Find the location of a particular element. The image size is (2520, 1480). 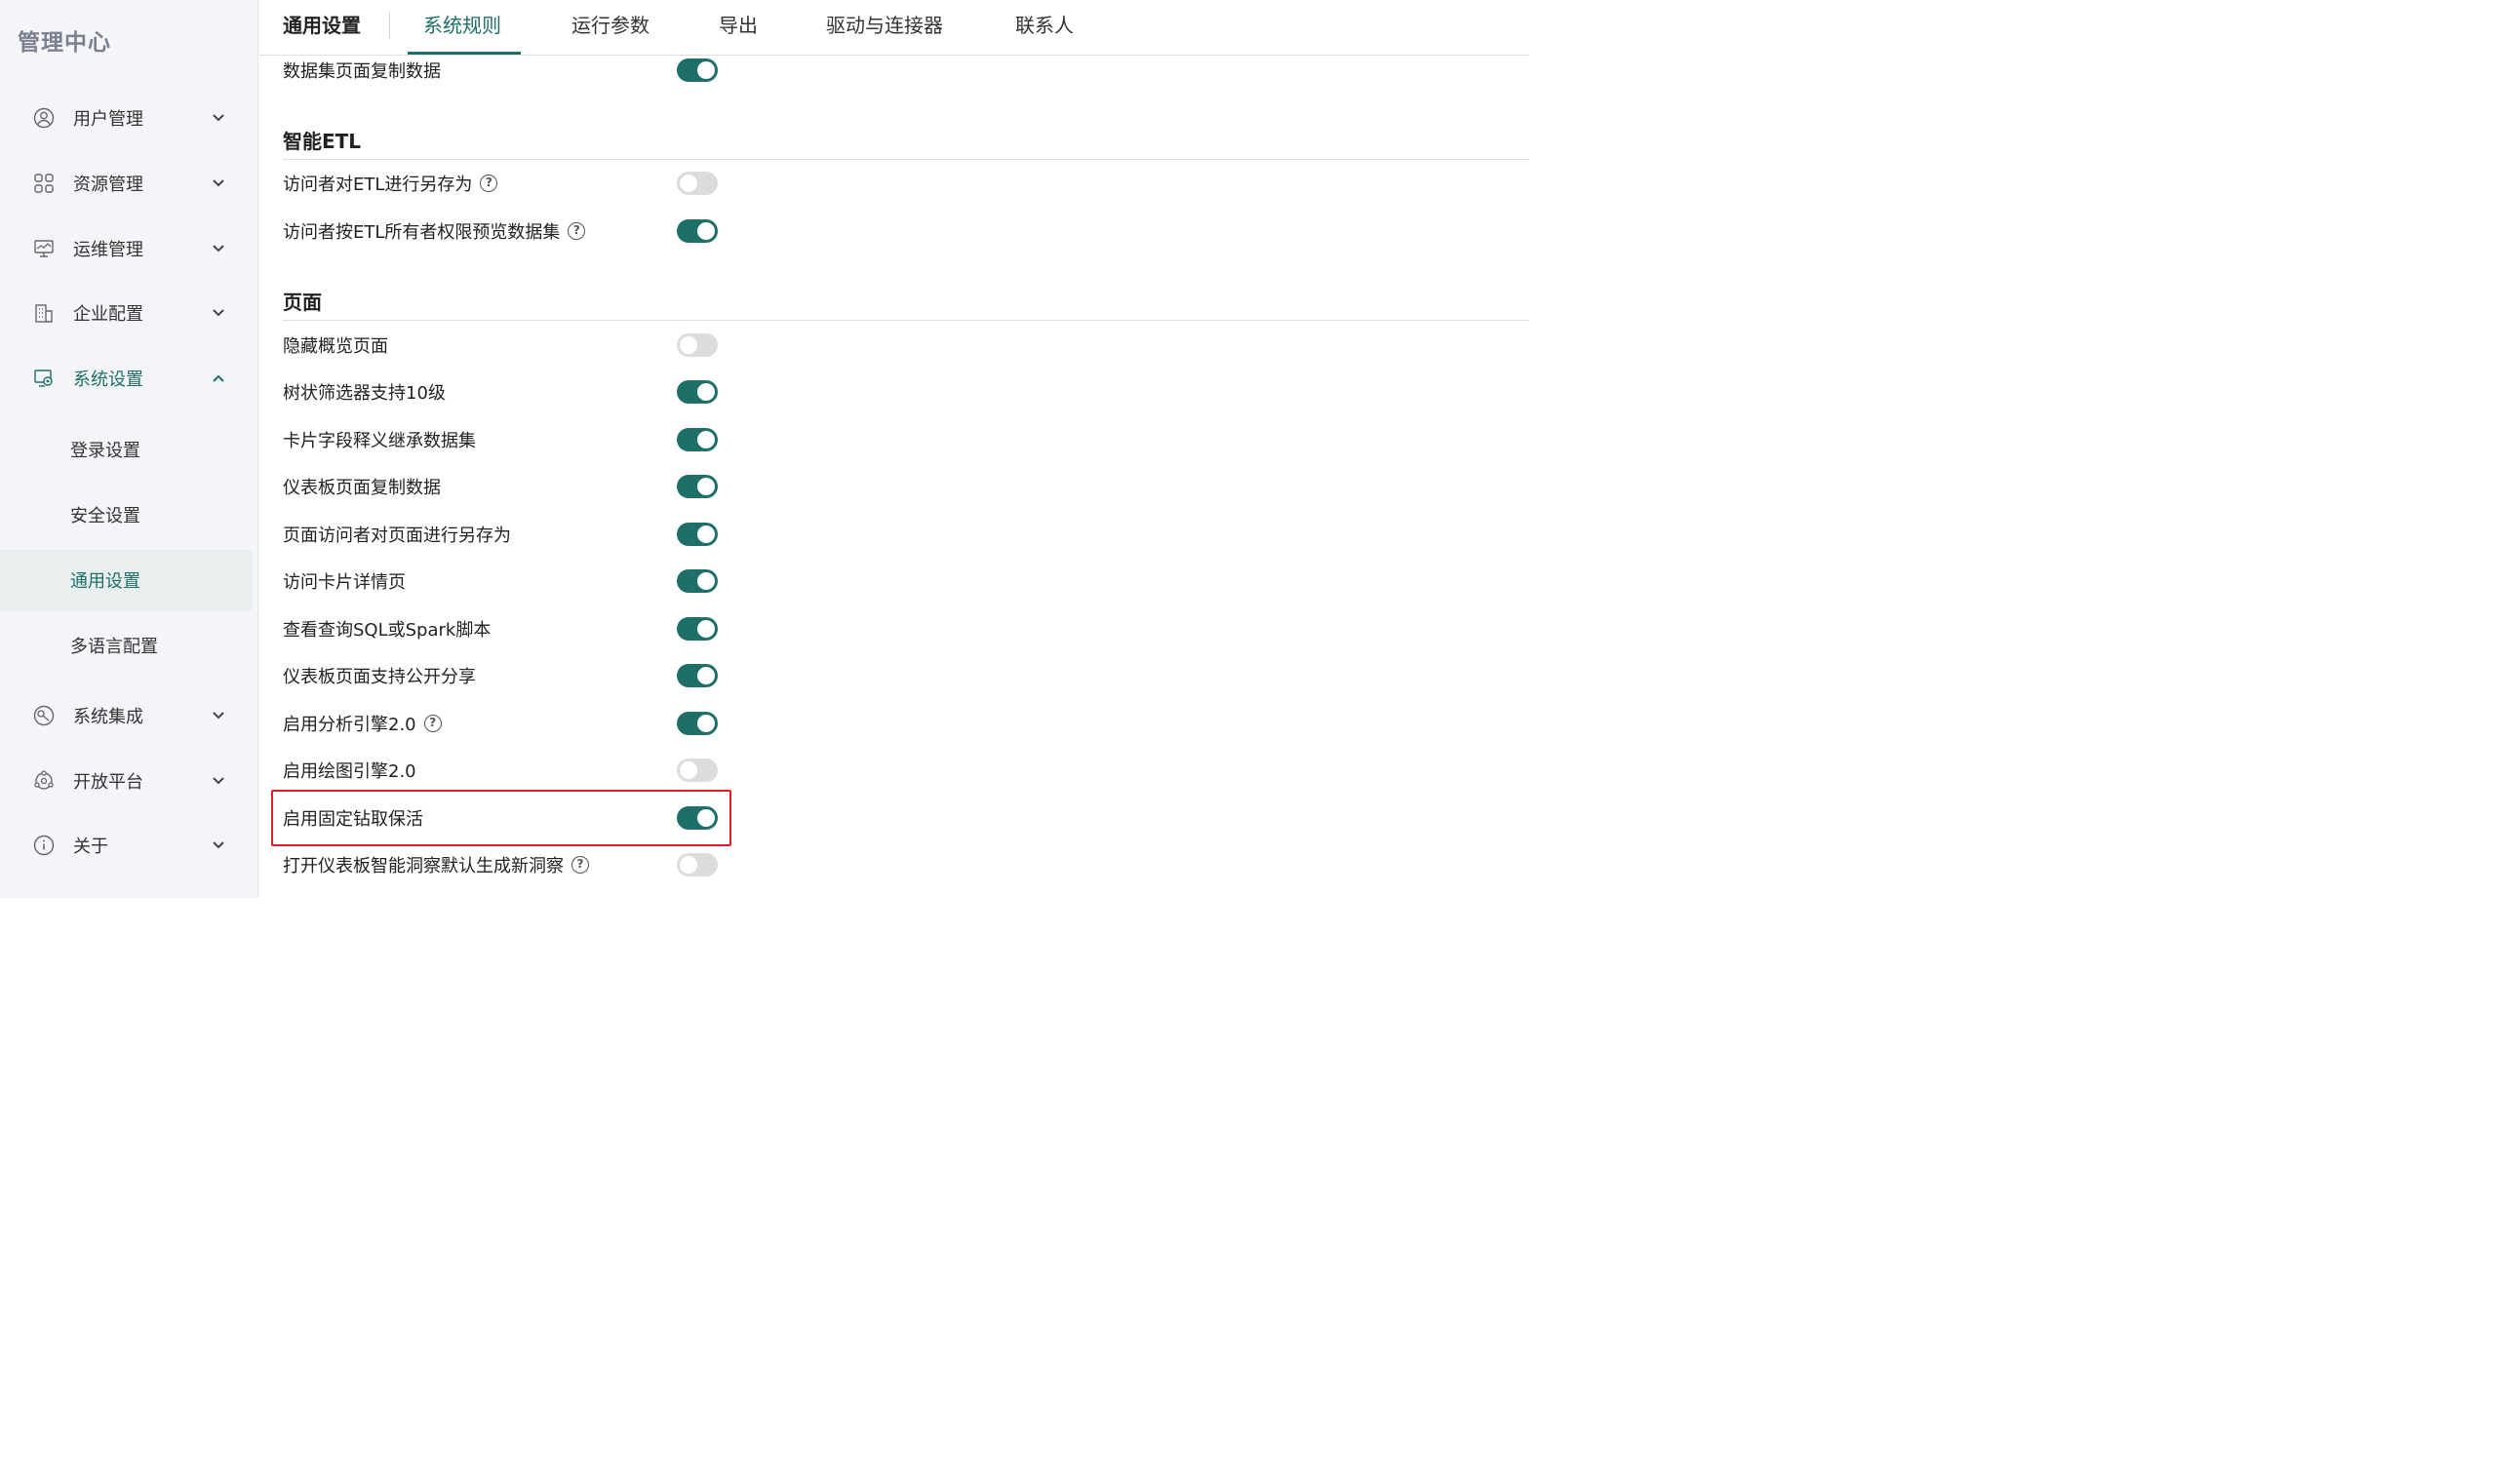

sidebar-item-label: 开放平台 is located at coordinates (108, 782).